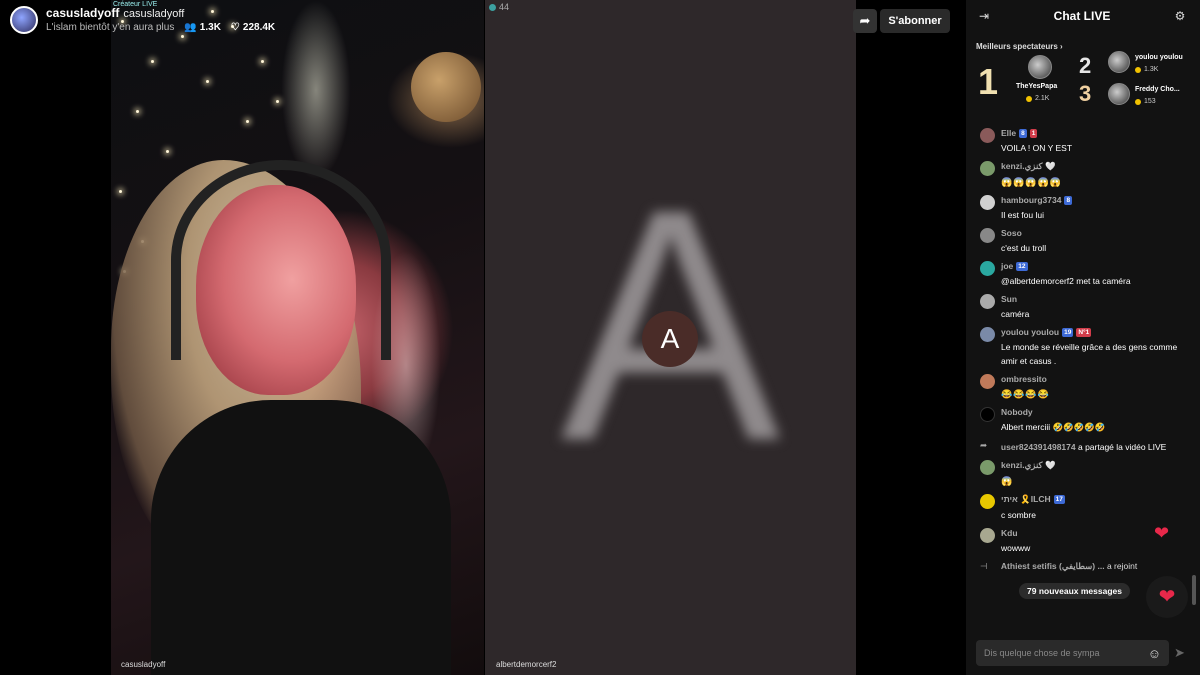 The width and height of the screenshot is (1200, 675). Describe the element at coordinates (316, 90) in the screenshot. I see `hanging-flowers` at that location.